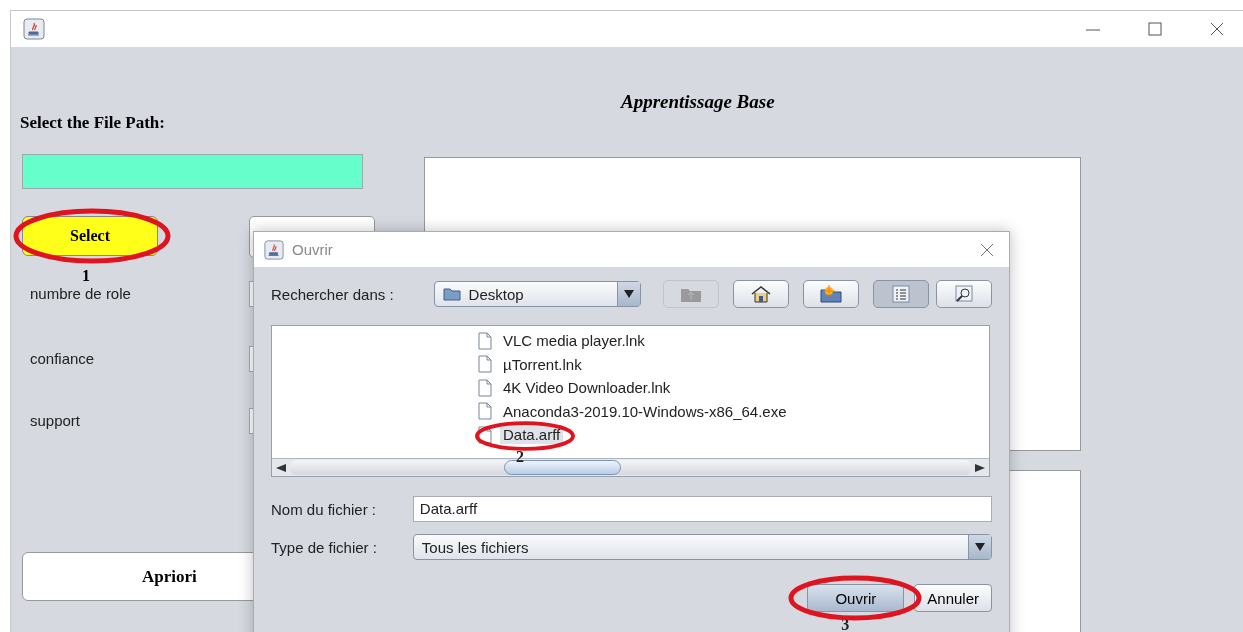 Image resolution: width=1243 pixels, height=632 pixels. I want to click on file-item: µTorrent.lnk, so click(542, 364).